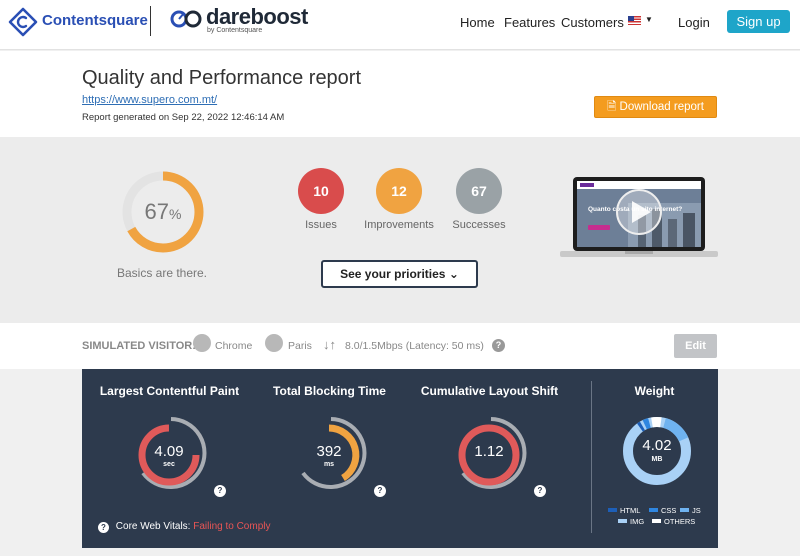 The width and height of the screenshot is (800, 556). I want to click on report-url-link: https://www.supero.com.mt/, so click(149, 100).